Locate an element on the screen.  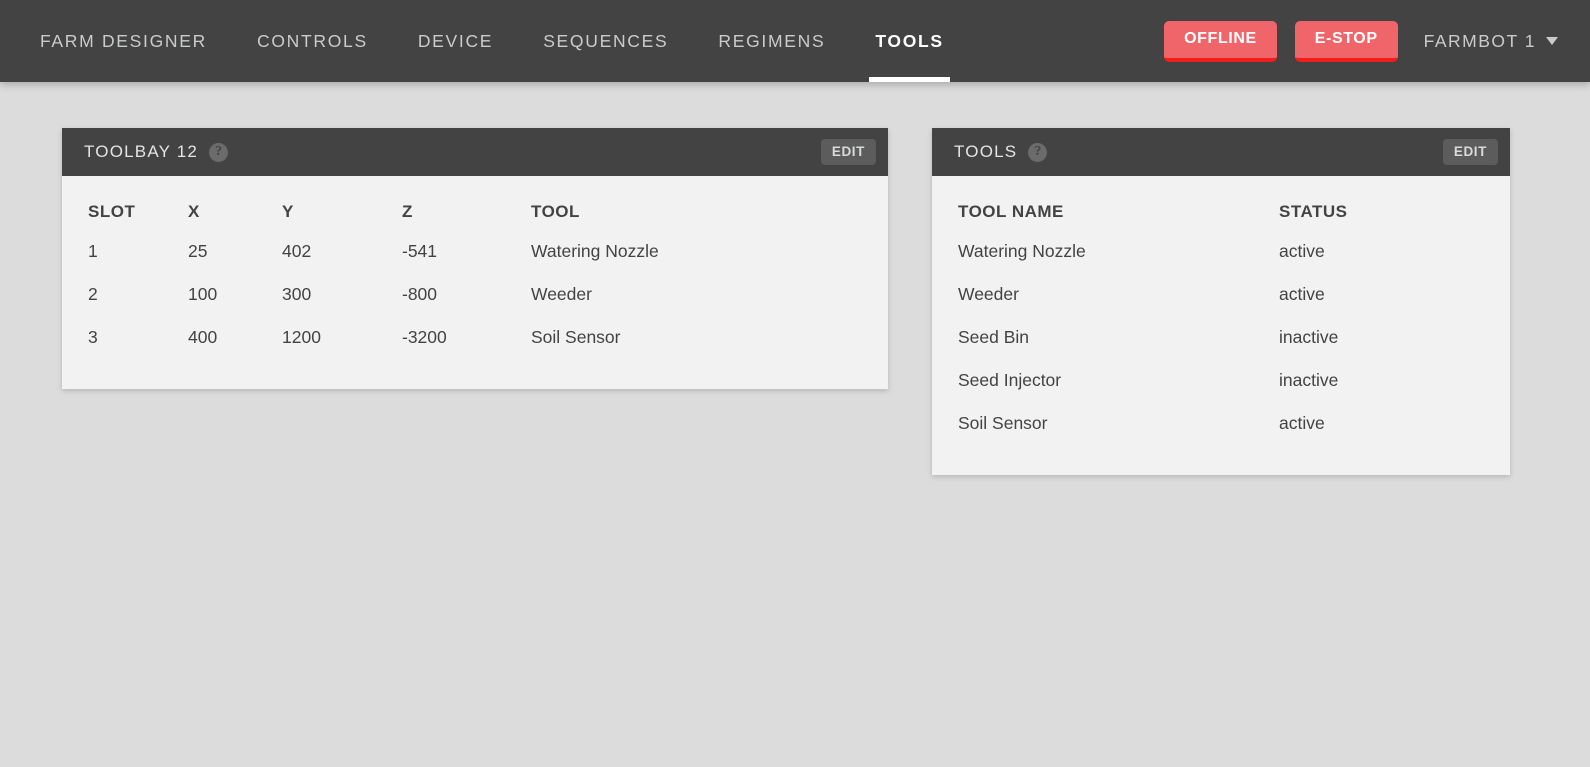
cell-tool: Watering Nozzle is located at coordinates (595, 251).